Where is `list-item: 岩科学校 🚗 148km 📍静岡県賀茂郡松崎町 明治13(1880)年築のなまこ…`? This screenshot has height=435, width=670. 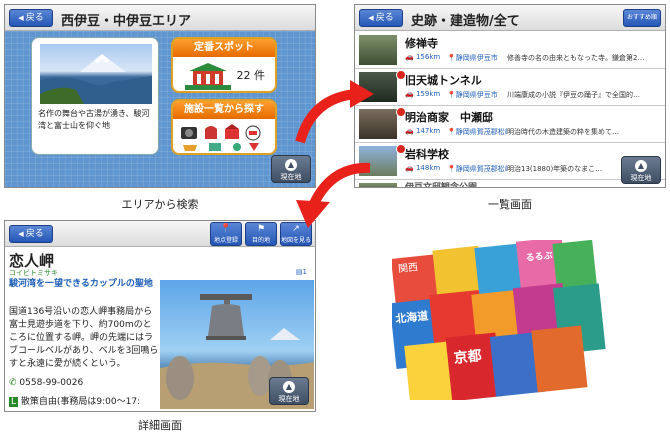 list-item: 岩科学校 🚗 148km 📍静岡県賀茂郡松崎町 明治13(1880)年築のなまこ… is located at coordinates (510, 161).